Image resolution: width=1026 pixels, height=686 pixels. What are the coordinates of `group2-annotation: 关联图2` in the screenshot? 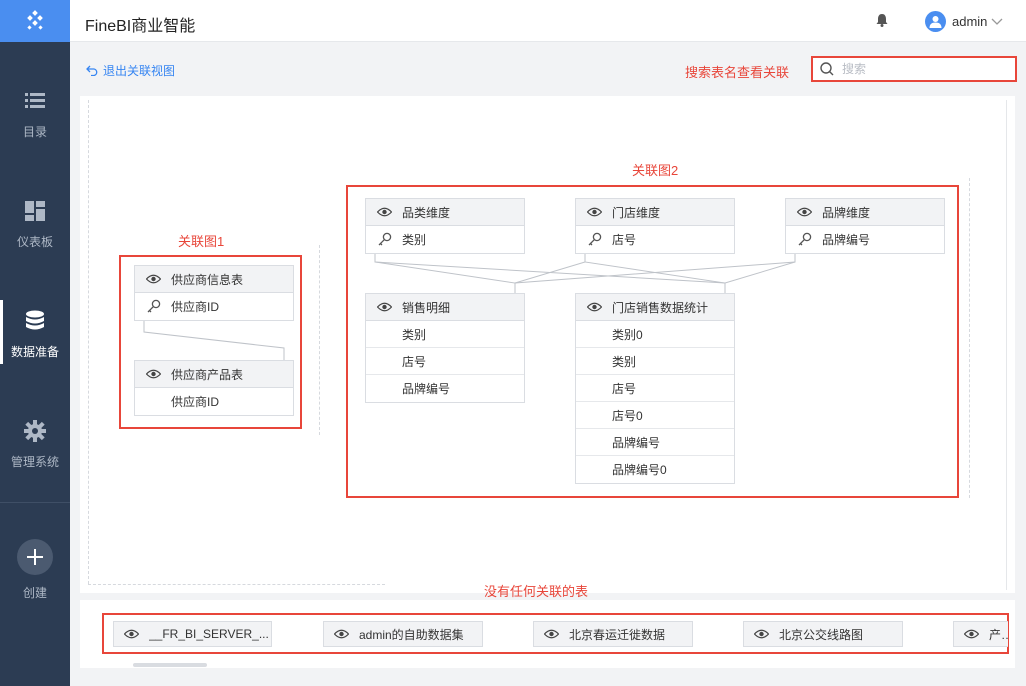 It's located at (655, 170).